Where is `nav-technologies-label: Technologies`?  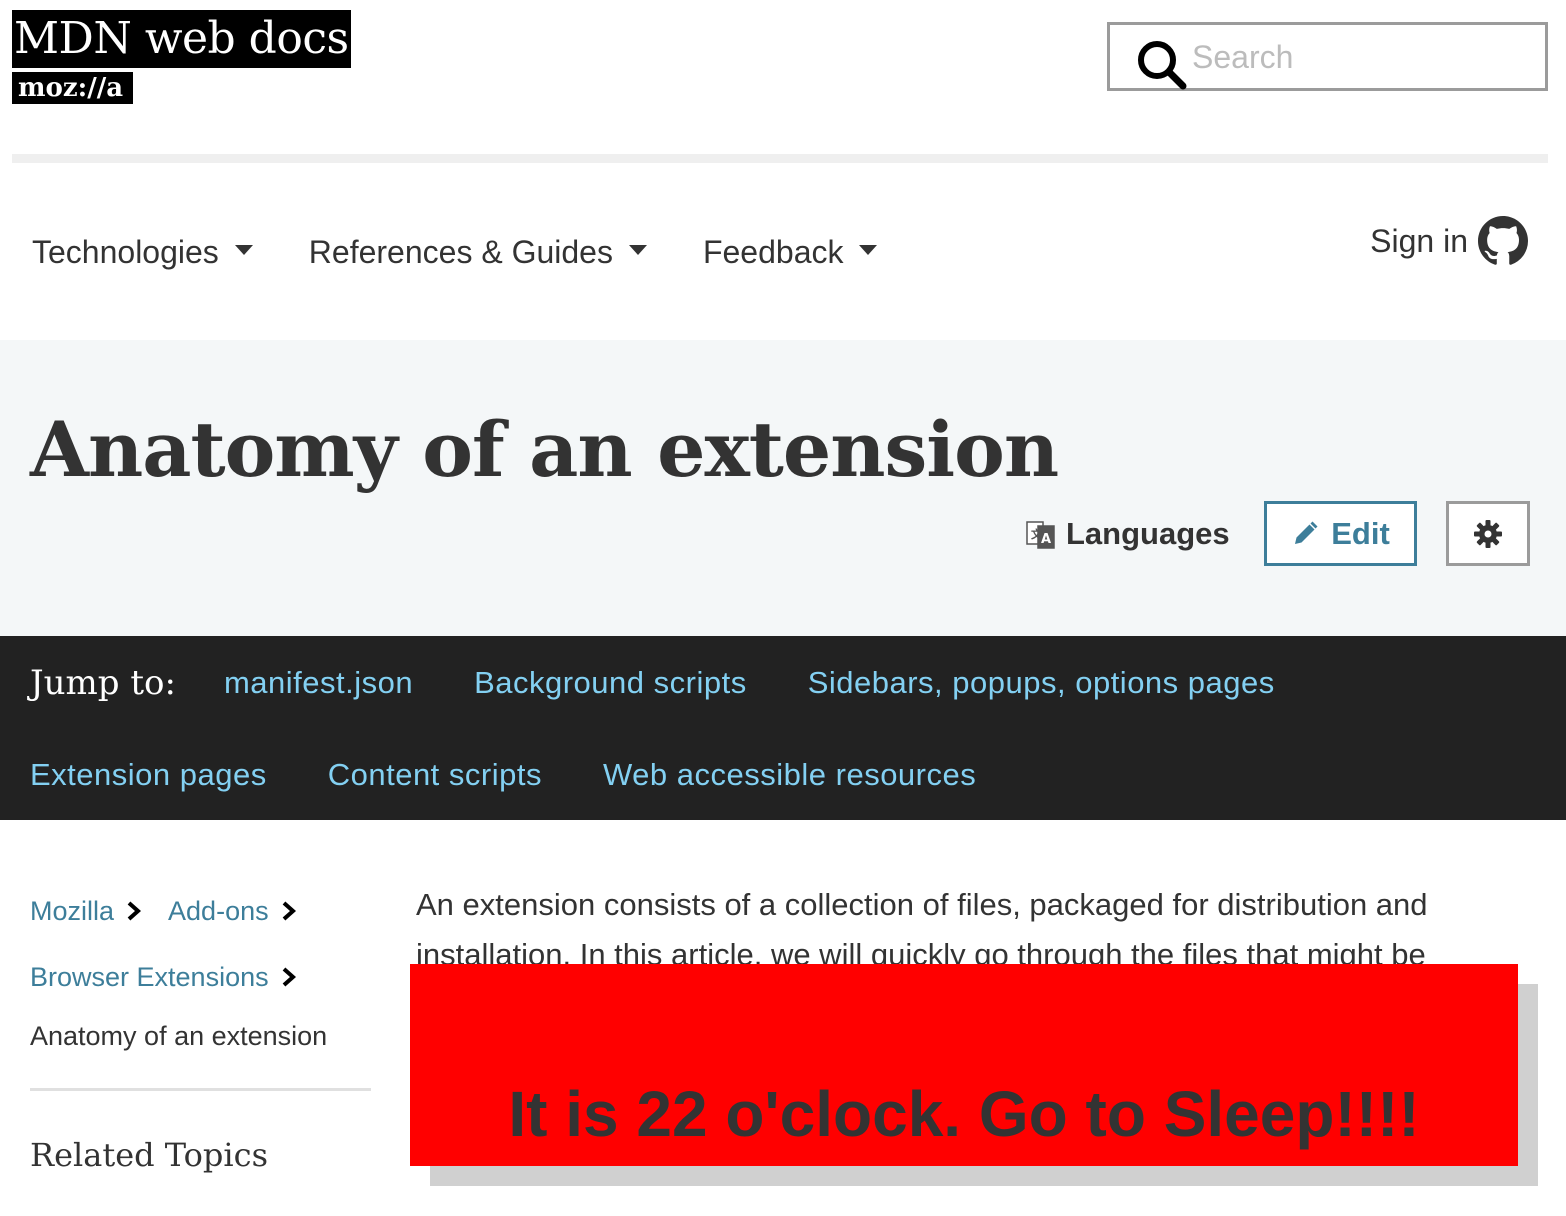
nav-technologies-label: Technologies is located at coordinates (125, 251).